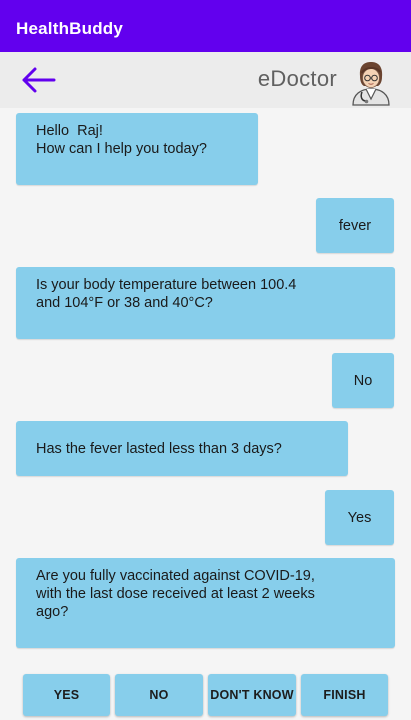 This screenshot has width=411, height=720. Describe the element at coordinates (205, 80) in the screenshot. I see `chat-header: eDoctor` at that location.